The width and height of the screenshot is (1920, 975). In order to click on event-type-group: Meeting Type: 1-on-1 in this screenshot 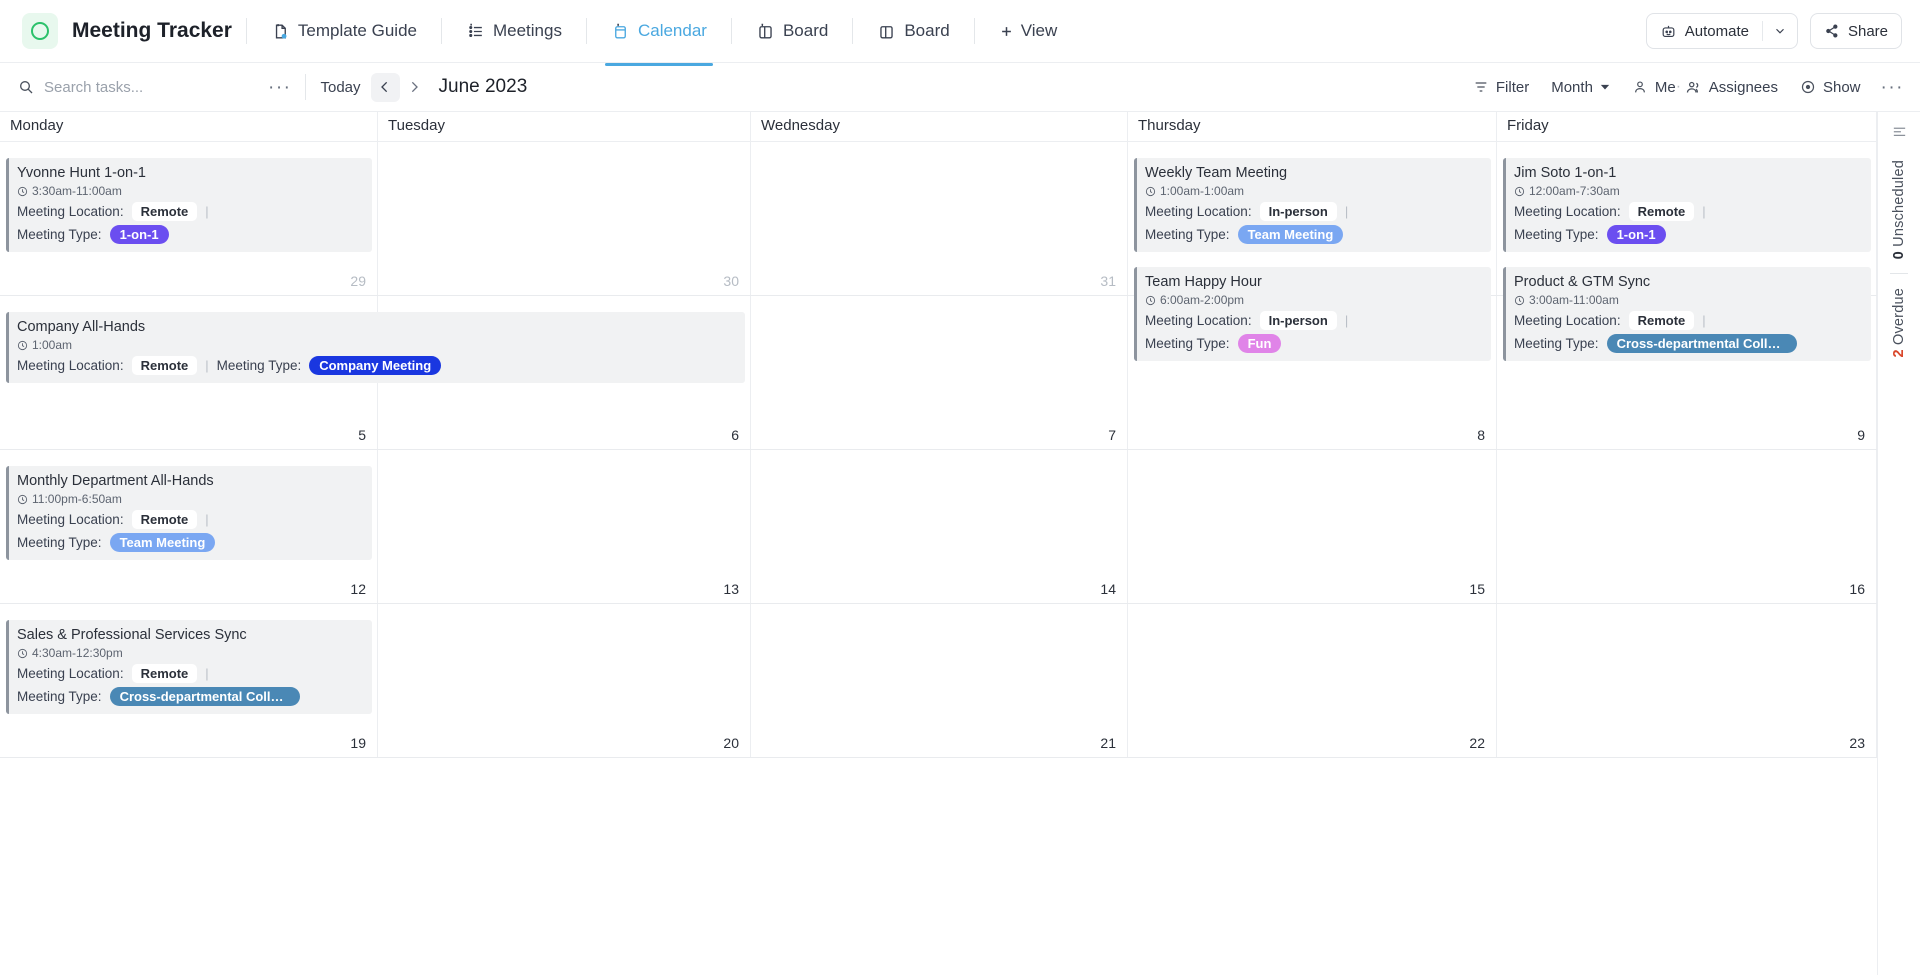, I will do `click(93, 235)`.